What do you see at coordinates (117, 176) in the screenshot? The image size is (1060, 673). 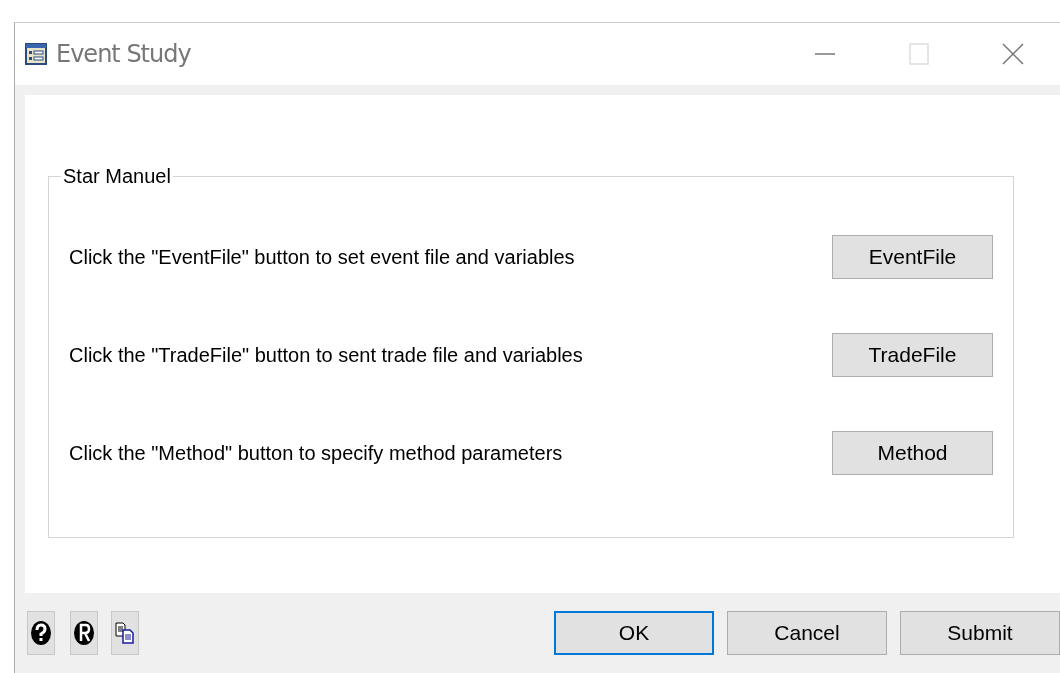 I see `group-legend: Star Manuel` at bounding box center [117, 176].